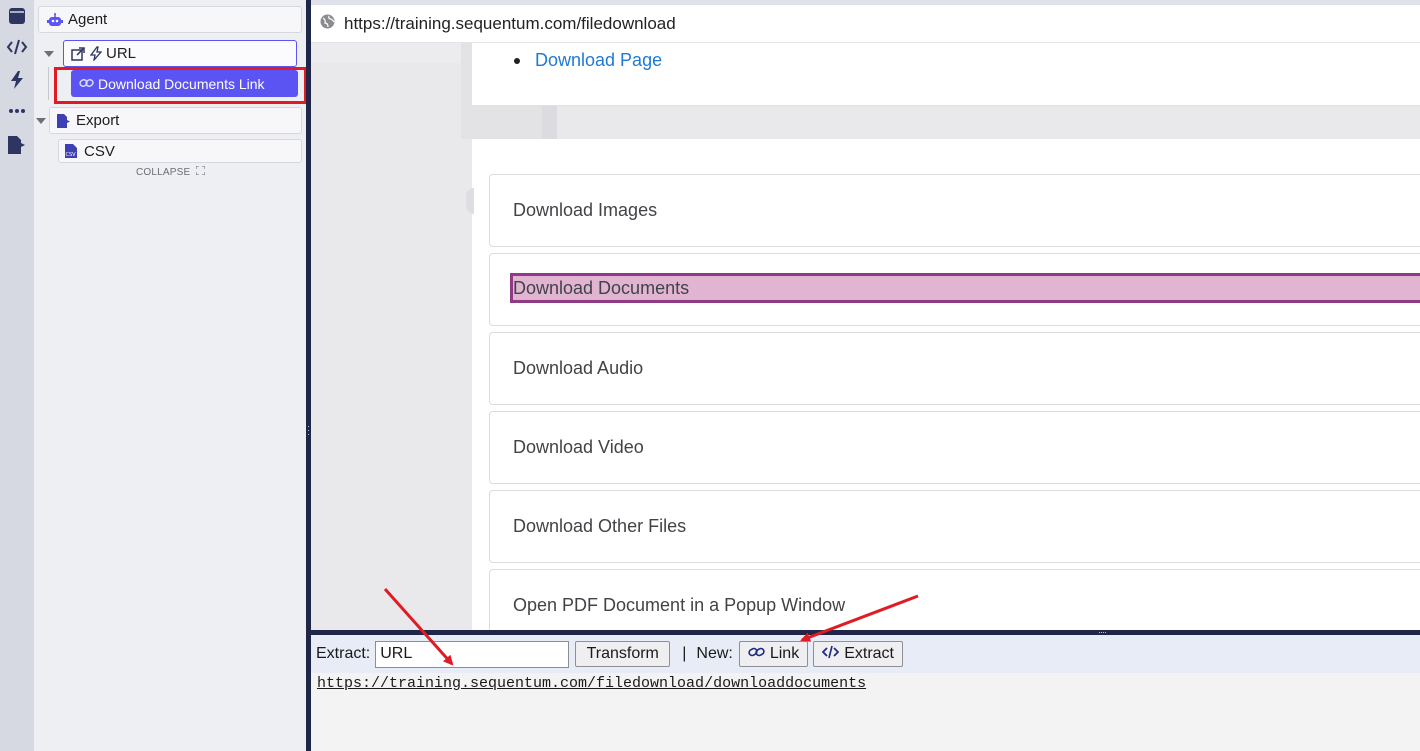  Describe the element at coordinates (175, 120) in the screenshot. I see `tree-node-export: Export` at that location.